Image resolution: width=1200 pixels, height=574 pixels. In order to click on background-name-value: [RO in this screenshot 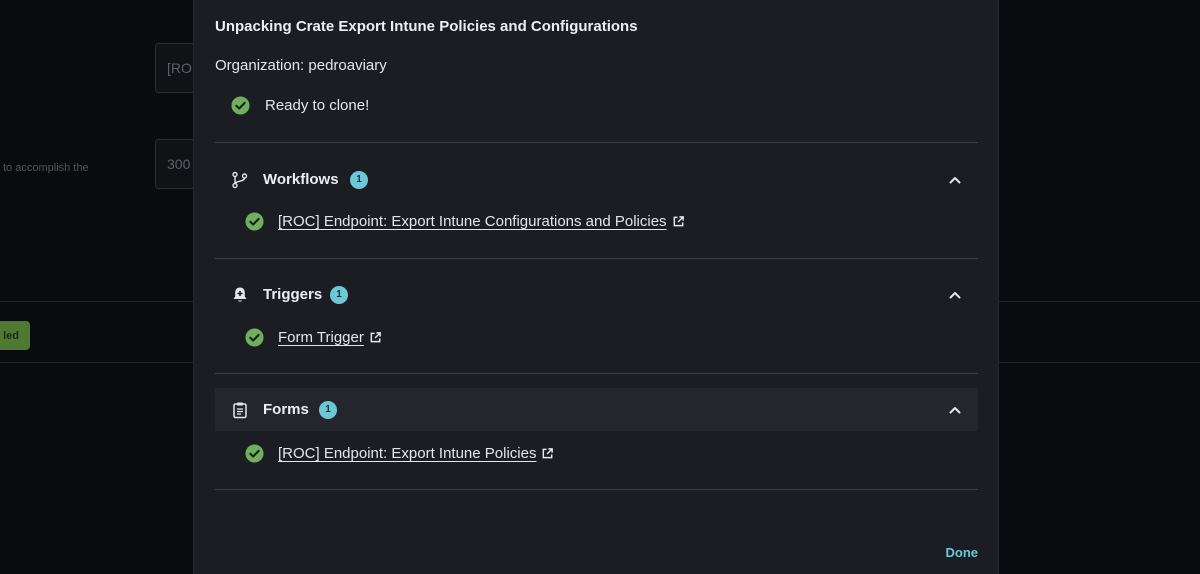, I will do `click(179, 68)`.